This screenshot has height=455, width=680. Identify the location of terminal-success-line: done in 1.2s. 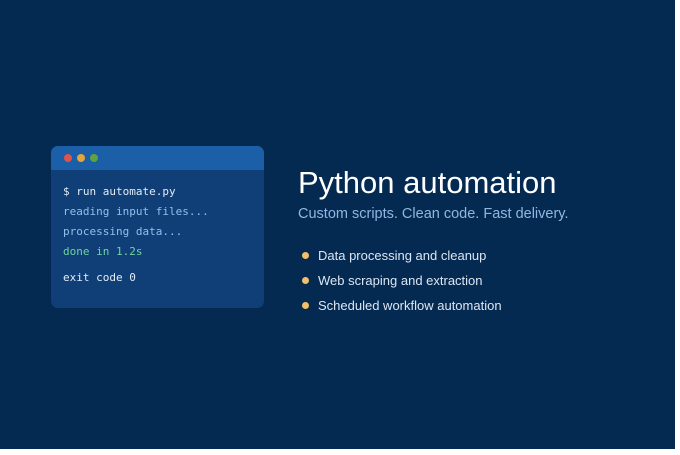
(103, 251).